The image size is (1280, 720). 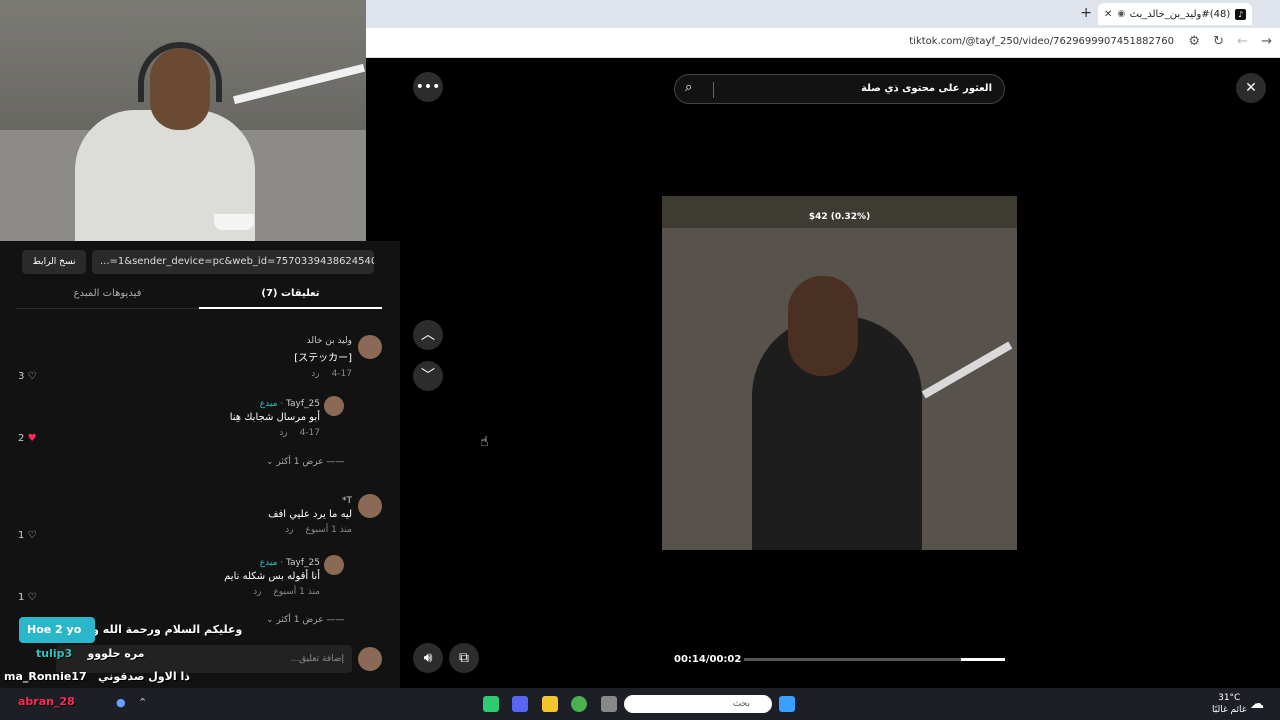 I want to click on back-icon: →, so click(x=1266, y=41).